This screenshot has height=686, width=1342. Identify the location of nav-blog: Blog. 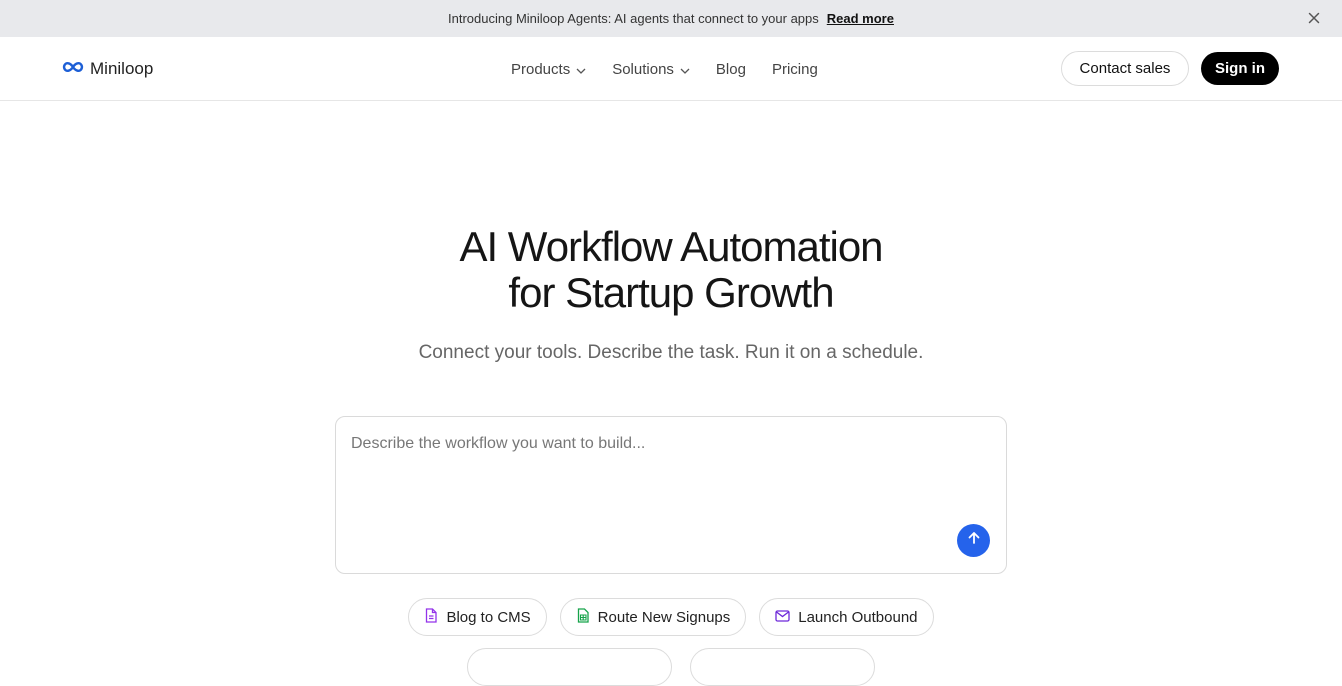
(731, 69).